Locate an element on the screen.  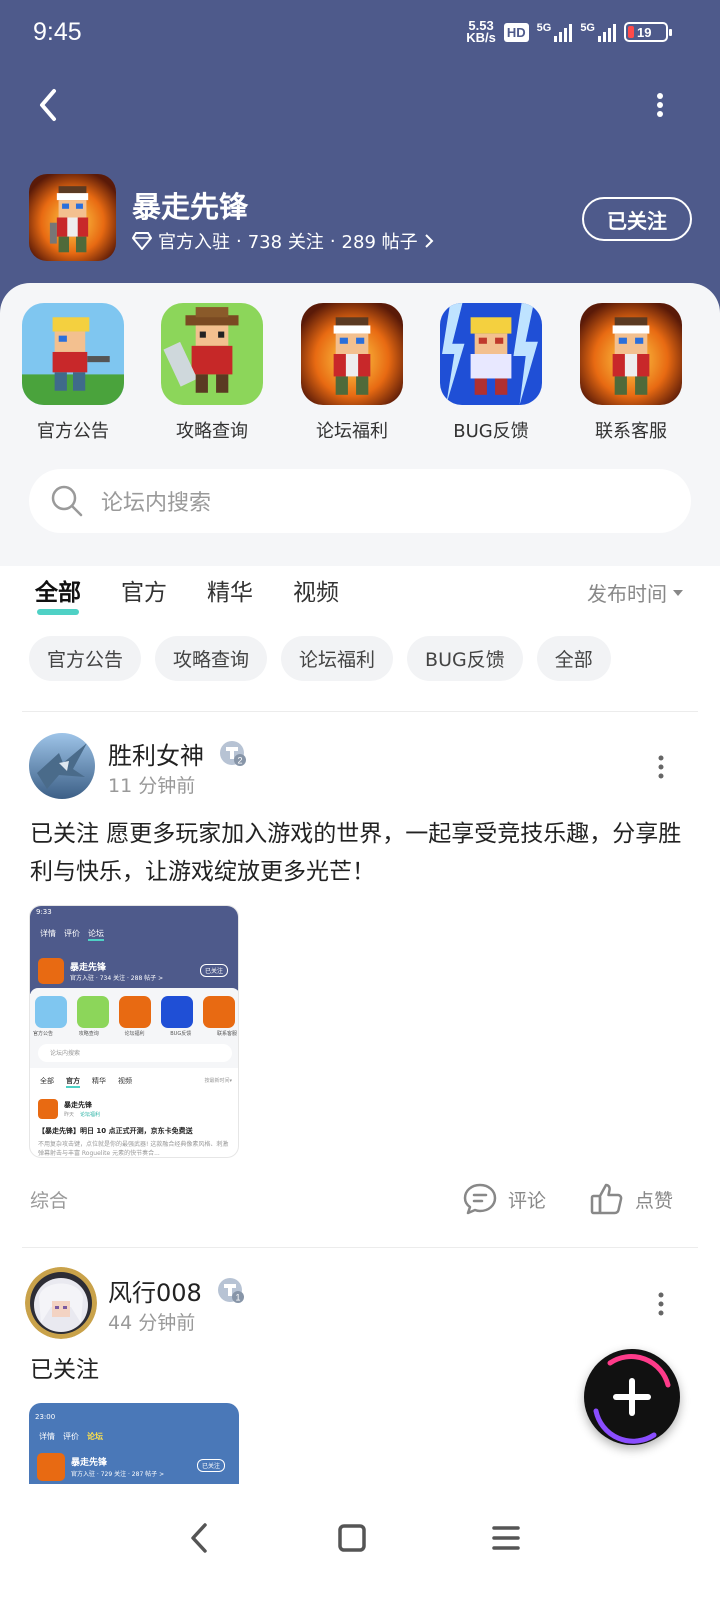
nav-home-icon is located at coordinates (352, 1538).